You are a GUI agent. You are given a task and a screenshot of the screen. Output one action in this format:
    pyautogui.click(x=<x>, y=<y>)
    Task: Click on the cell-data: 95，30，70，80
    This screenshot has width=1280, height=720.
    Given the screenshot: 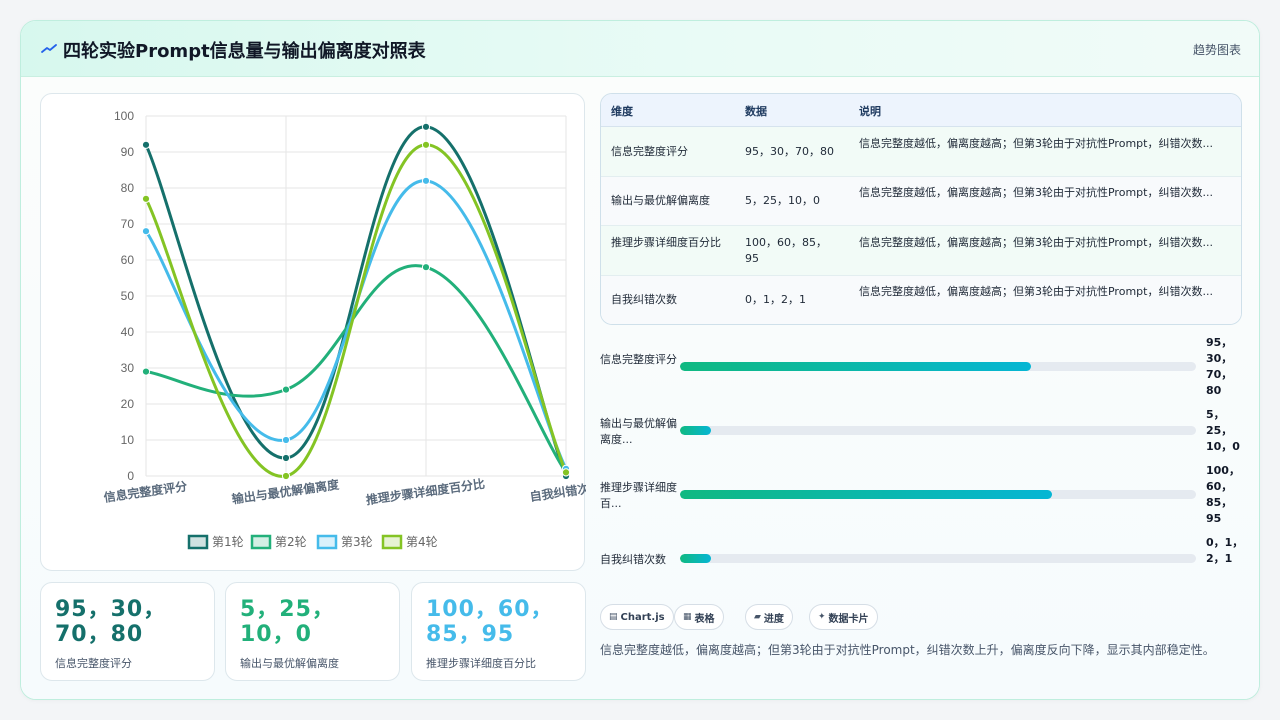 What is the action you would take?
    pyautogui.click(x=789, y=151)
    